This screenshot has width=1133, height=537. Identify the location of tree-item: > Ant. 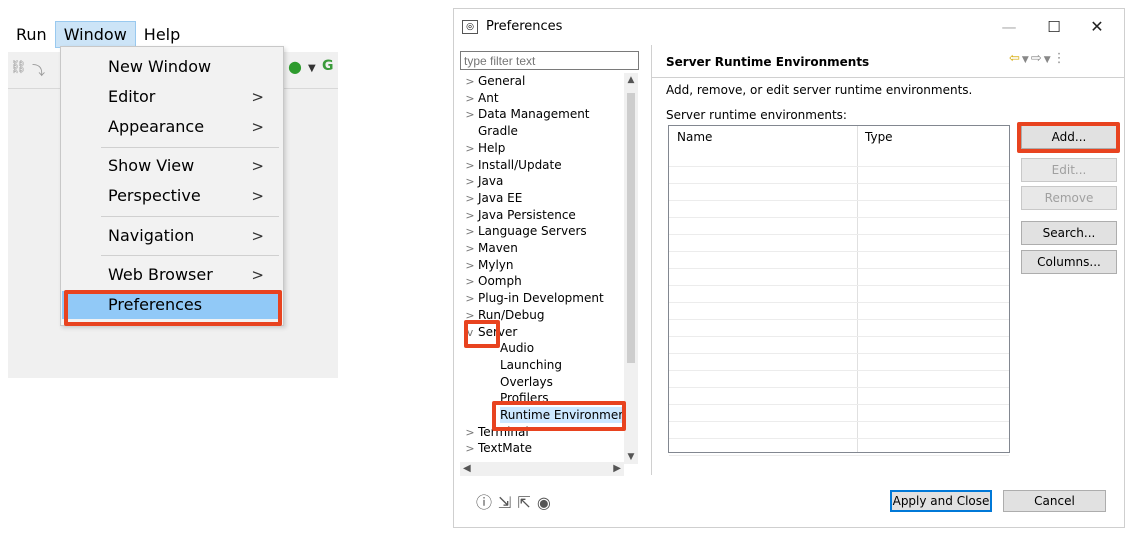
(480, 98).